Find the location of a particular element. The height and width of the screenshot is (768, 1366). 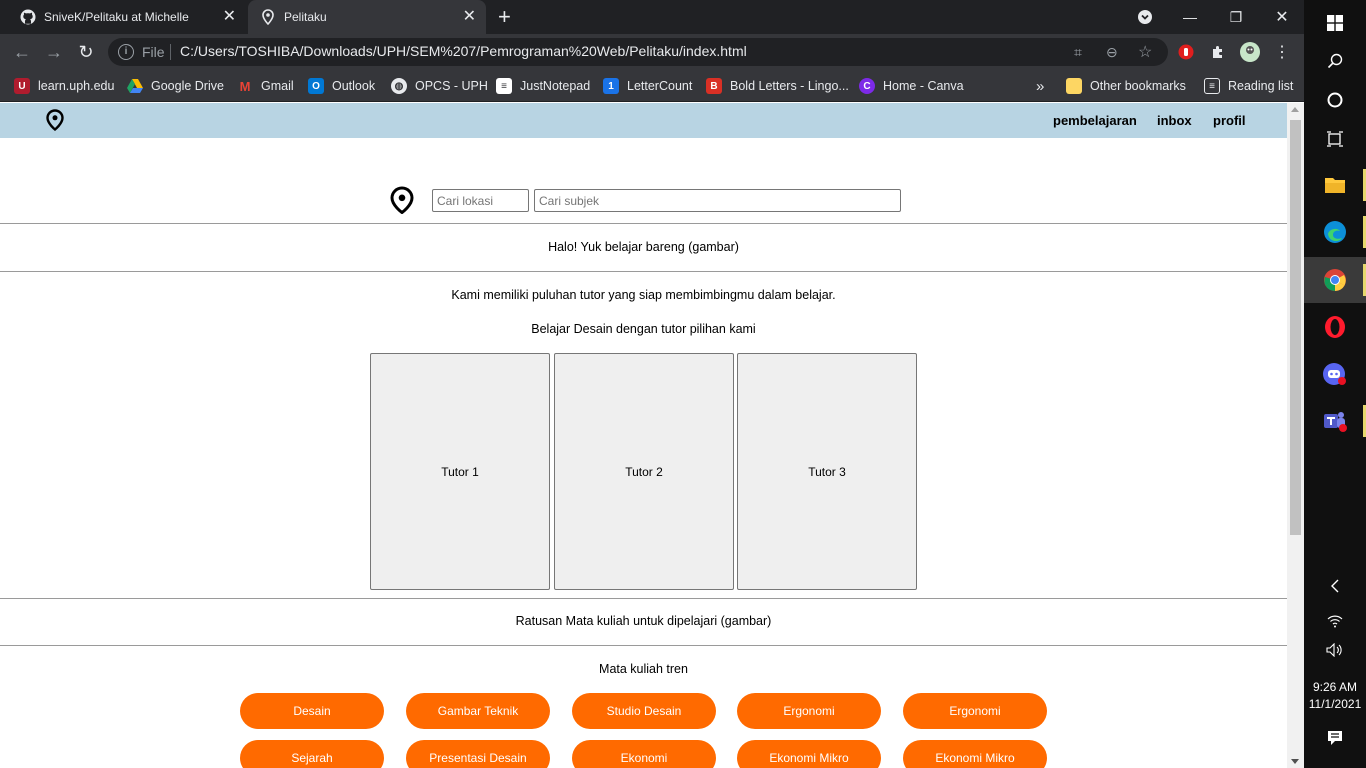

other-bookmarks: Other bookmarks is located at coordinates (1126, 86).